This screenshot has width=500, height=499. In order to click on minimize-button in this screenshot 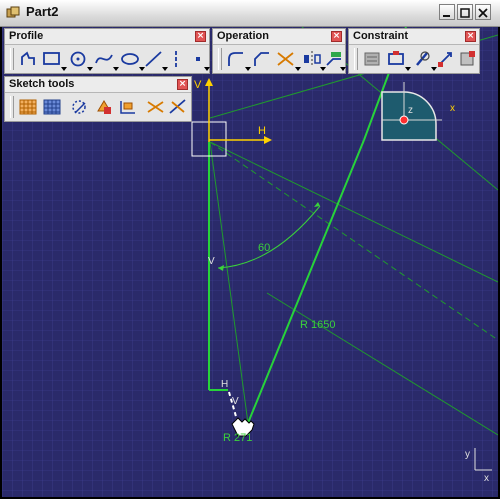, I will do `click(447, 12)`.